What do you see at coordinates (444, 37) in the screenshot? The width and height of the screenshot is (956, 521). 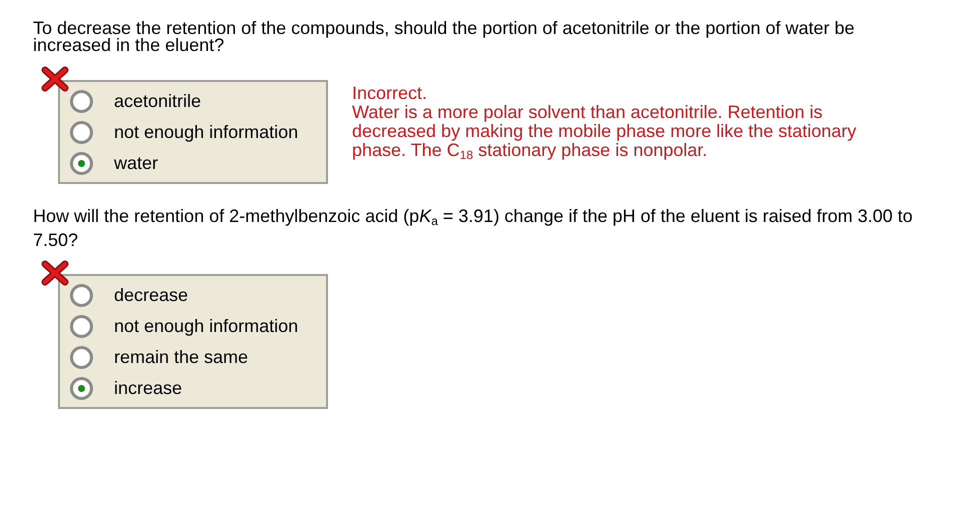 I see `question-text: To decrease the retention of the compounds, should the portion of acetonitrile or the portion of water be increased in the eluent?` at bounding box center [444, 37].